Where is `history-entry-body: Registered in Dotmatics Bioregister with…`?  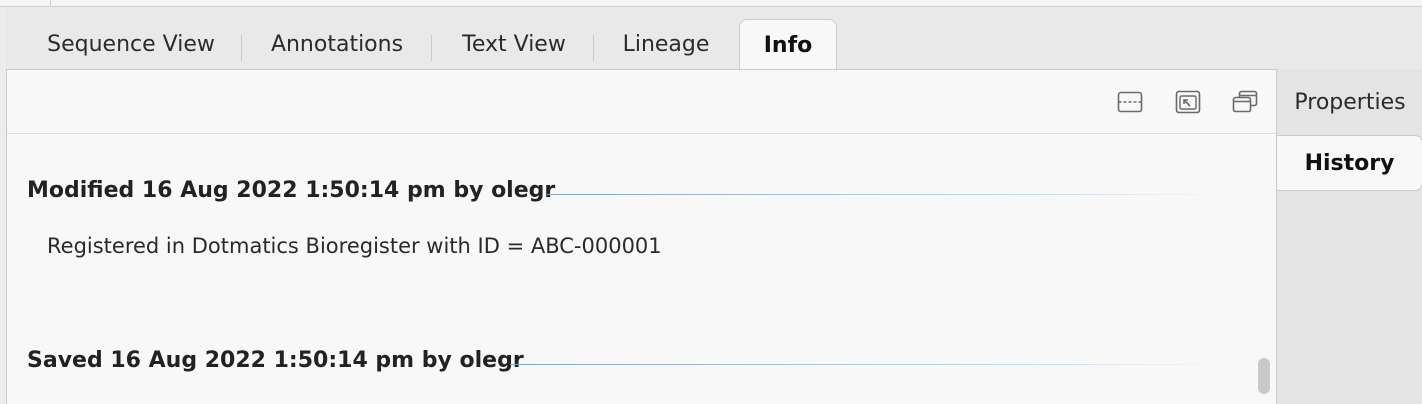
history-entry-body: Registered in Dotmatics Bioregister with… is located at coordinates (354, 246).